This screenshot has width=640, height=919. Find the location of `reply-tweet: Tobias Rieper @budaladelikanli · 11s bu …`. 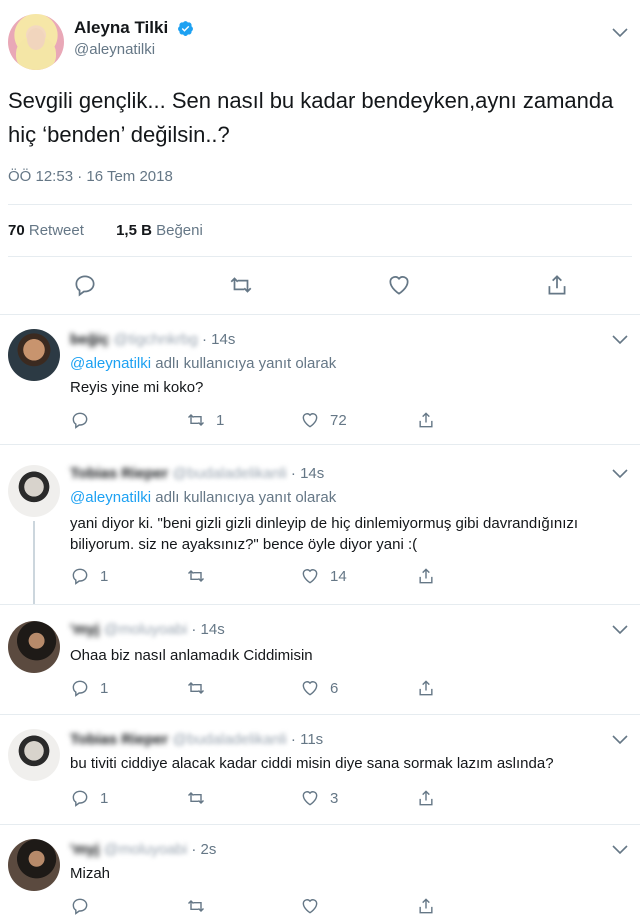

reply-tweet: Tobias Rieper @budaladelikanli · 11s bu … is located at coordinates (320, 769).